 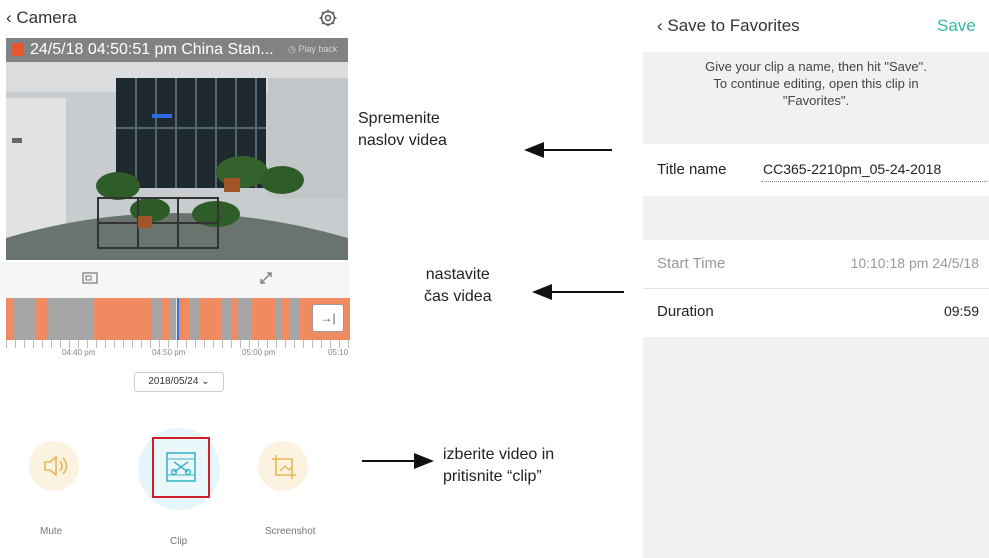 What do you see at coordinates (685, 311) in the screenshot?
I see `duration-label: Duration` at bounding box center [685, 311].